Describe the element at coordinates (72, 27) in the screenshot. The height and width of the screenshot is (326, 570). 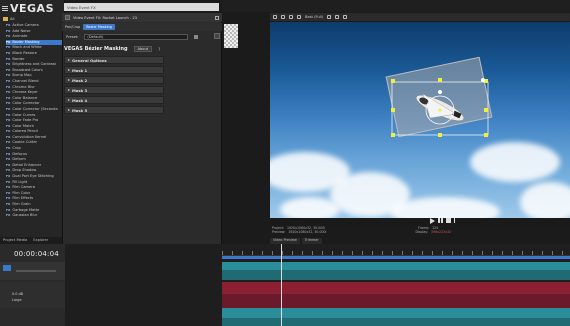
I see `chain-item-pan-crop: Pan/Crop` at that location.